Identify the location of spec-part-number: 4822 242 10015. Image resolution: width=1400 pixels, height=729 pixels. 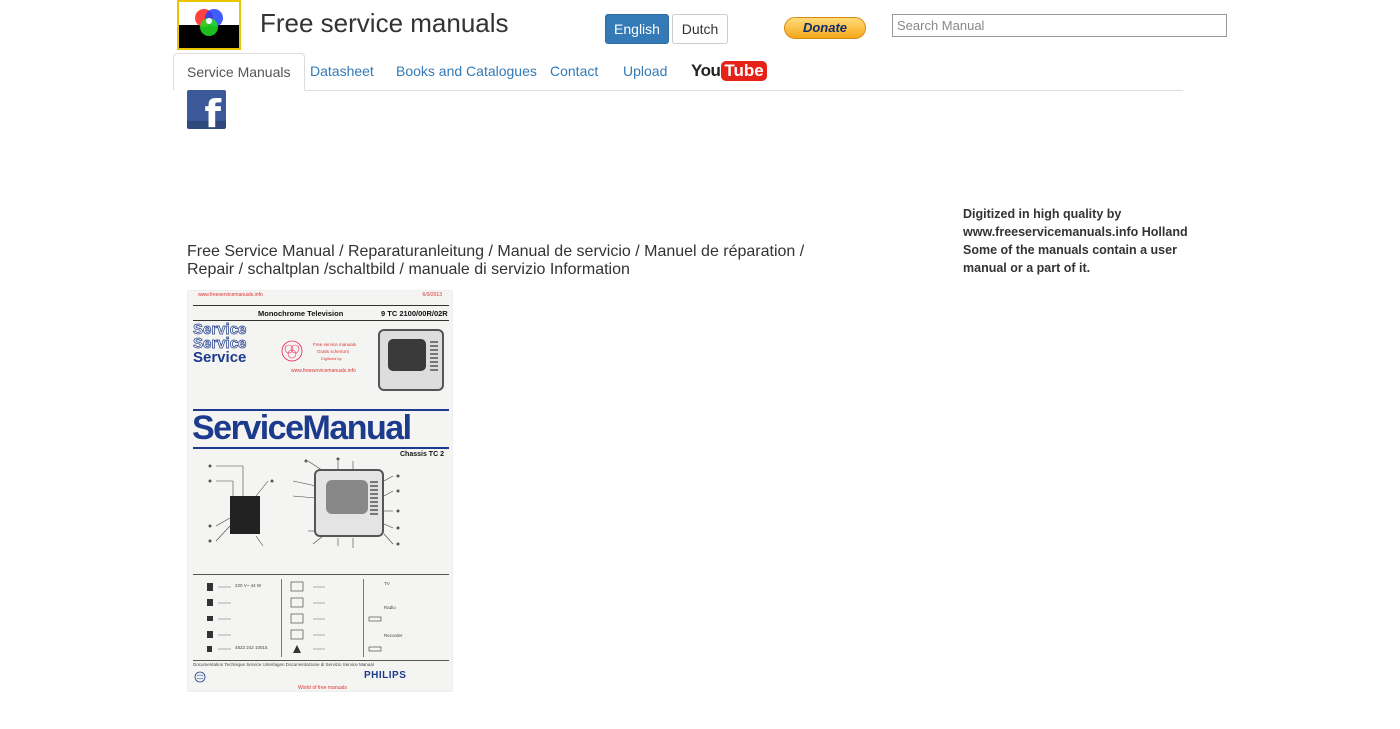
(251, 647).